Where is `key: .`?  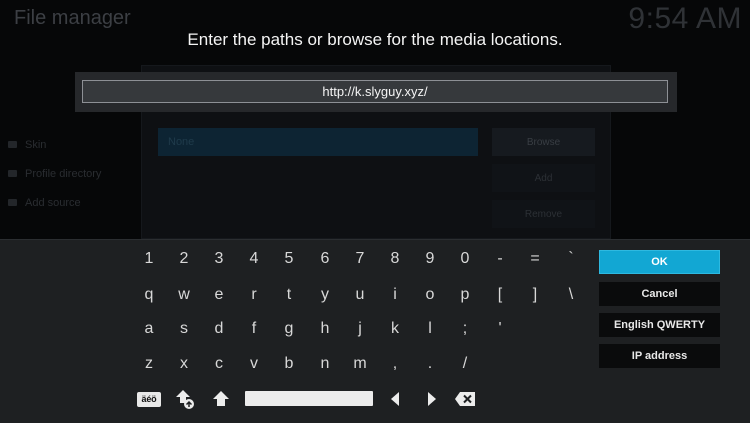
key: . is located at coordinates (430, 364).